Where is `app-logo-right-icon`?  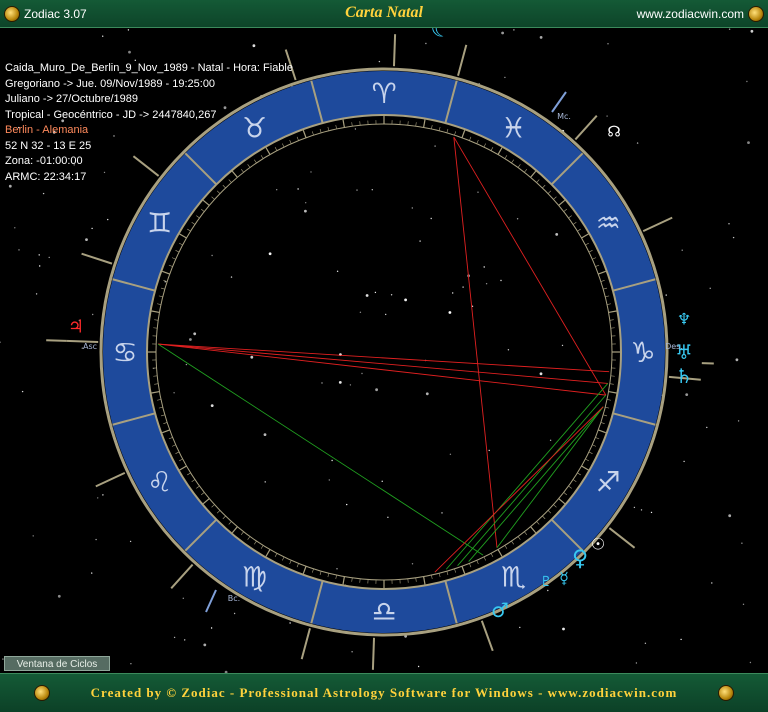
app-logo-right-icon is located at coordinates (756, 14).